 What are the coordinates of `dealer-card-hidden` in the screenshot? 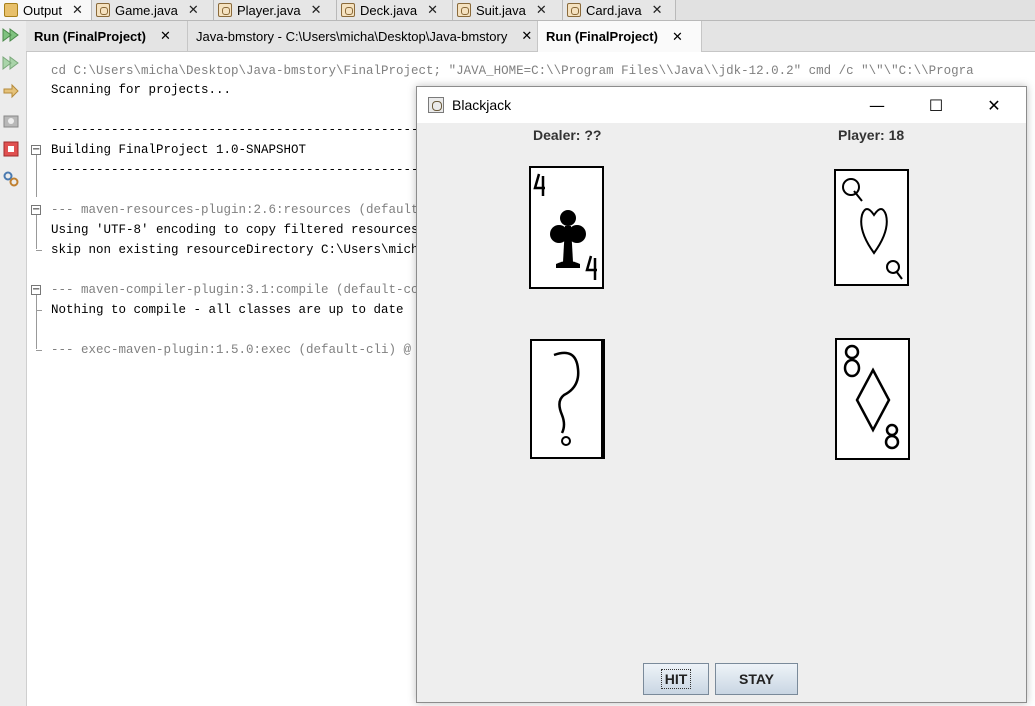 It's located at (567, 399).